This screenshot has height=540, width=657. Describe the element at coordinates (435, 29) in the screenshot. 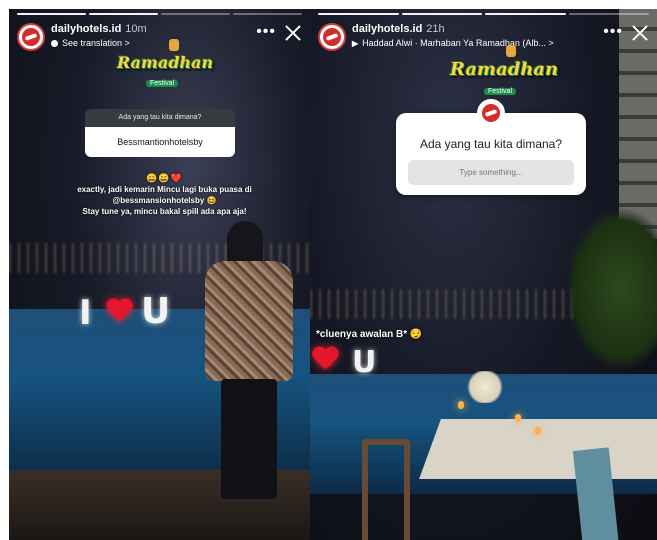

I see `post-time: 21h` at that location.